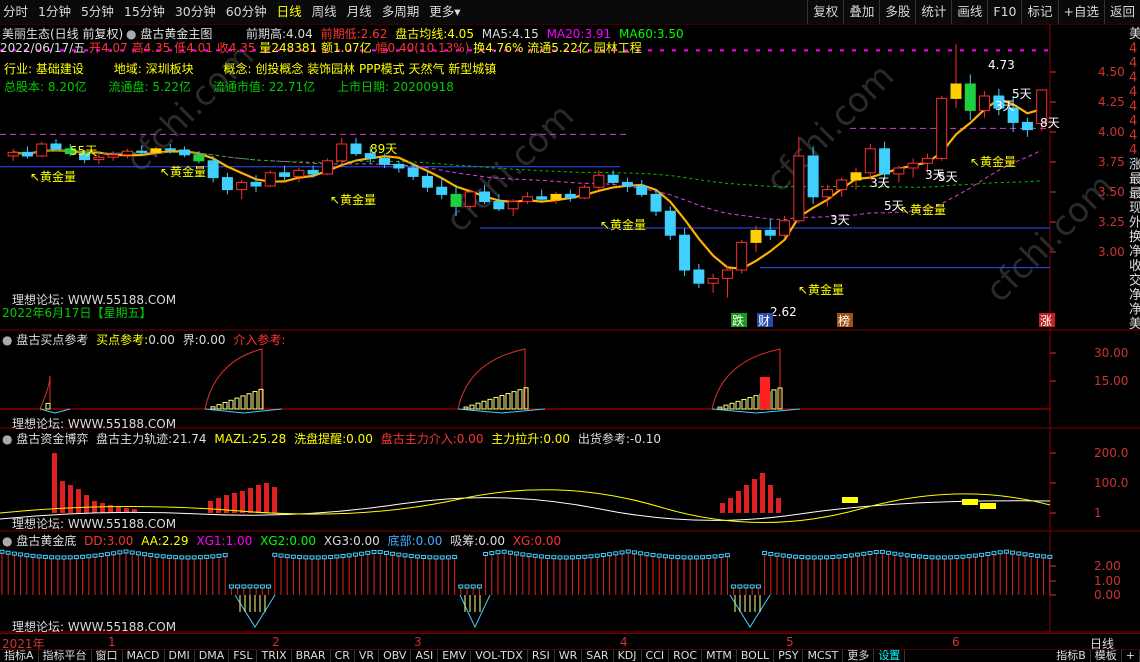  I want to click on period-tab-2: 5分钟, so click(97, 12).